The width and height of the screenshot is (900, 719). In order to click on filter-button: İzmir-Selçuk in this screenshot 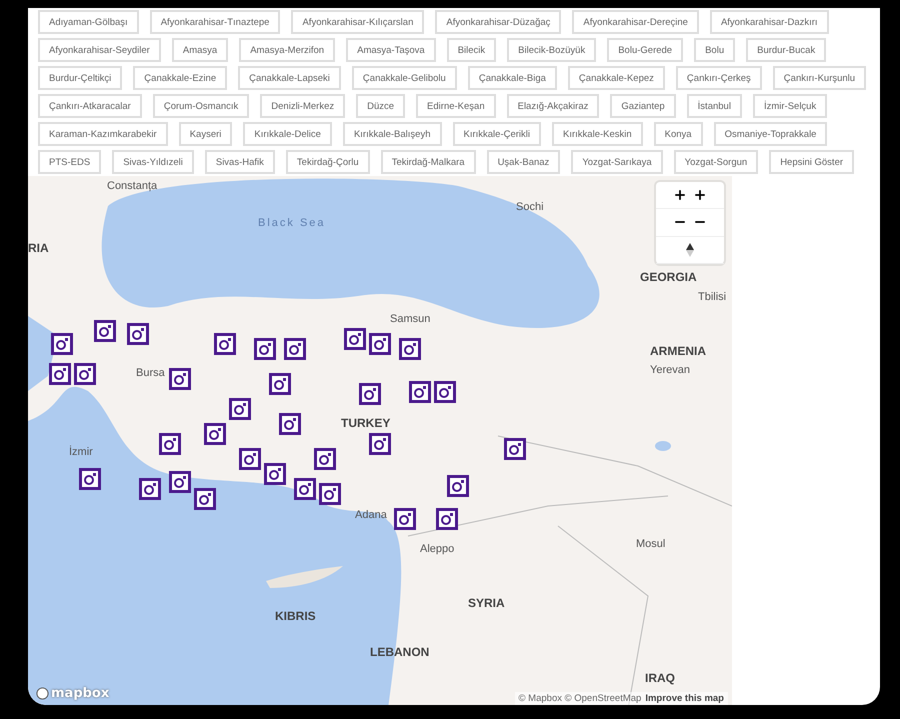, I will do `click(790, 106)`.